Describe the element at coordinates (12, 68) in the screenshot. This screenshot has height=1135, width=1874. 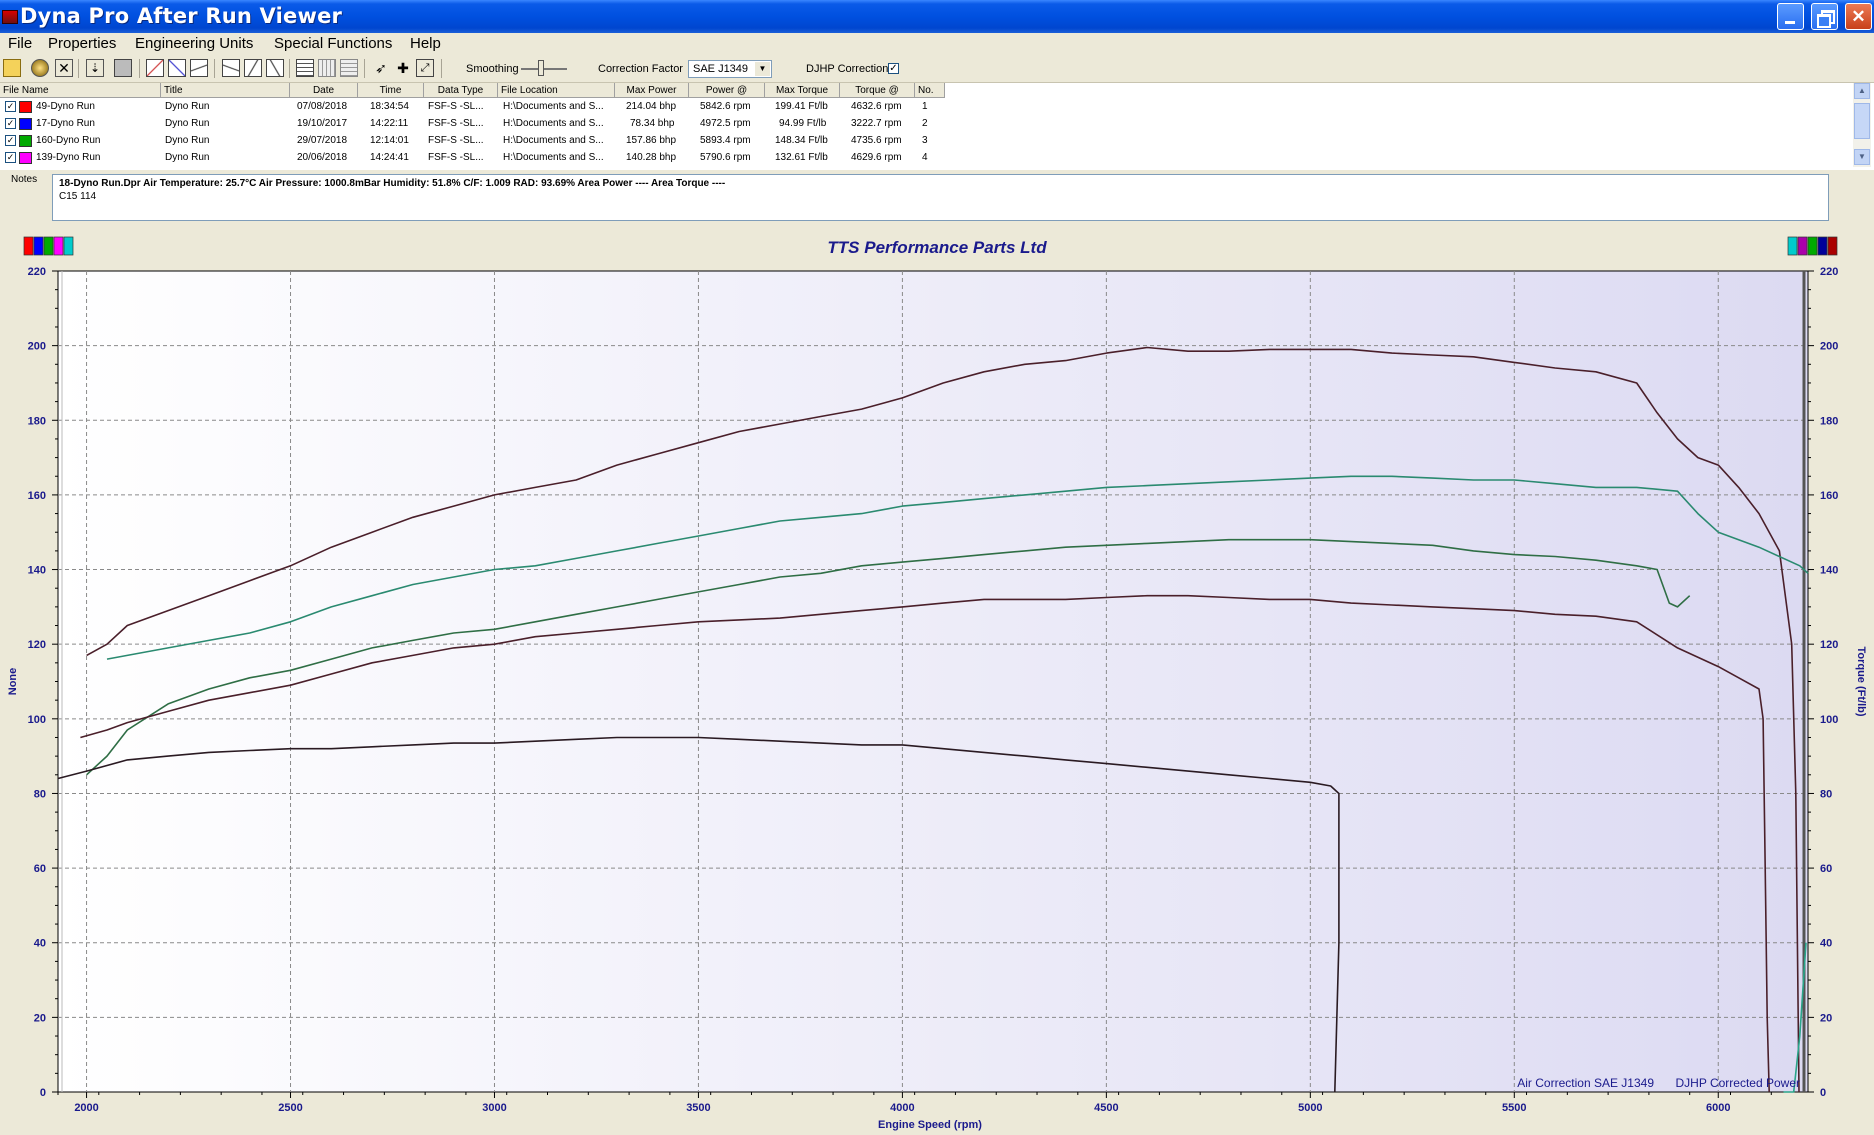
I see `open-folder-icon` at that location.